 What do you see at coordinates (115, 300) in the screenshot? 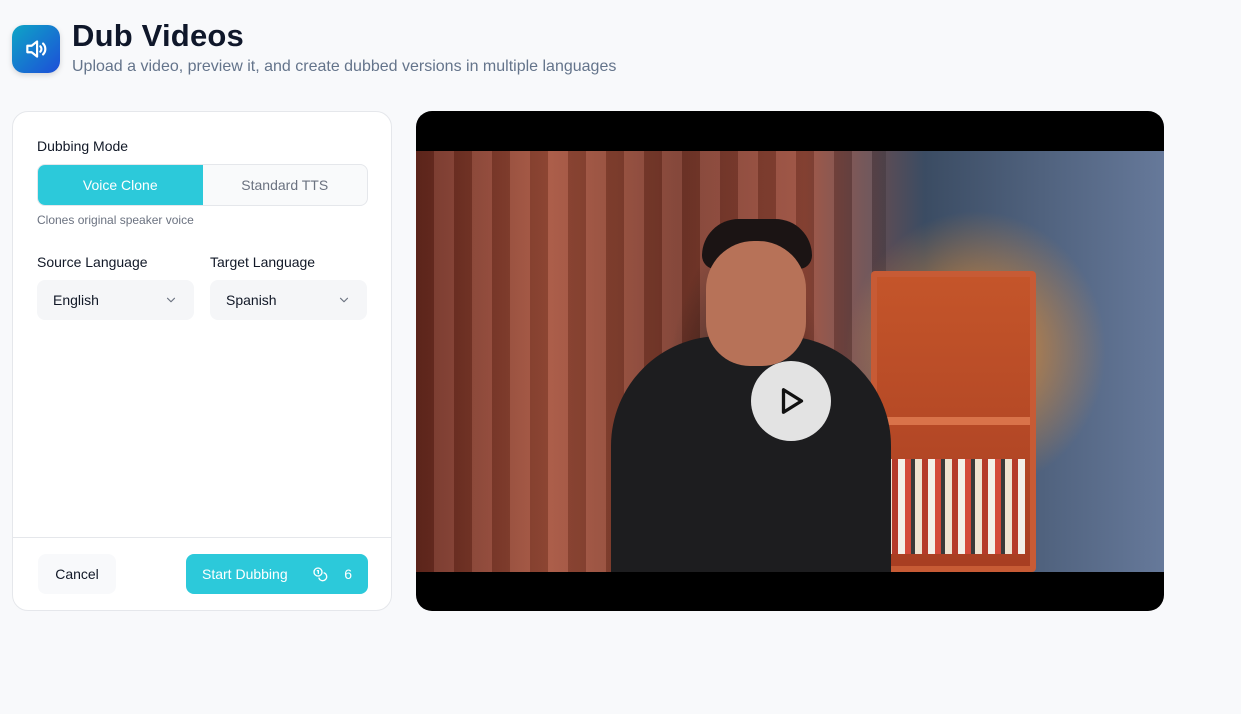
I see `source-language-select: English` at bounding box center [115, 300].